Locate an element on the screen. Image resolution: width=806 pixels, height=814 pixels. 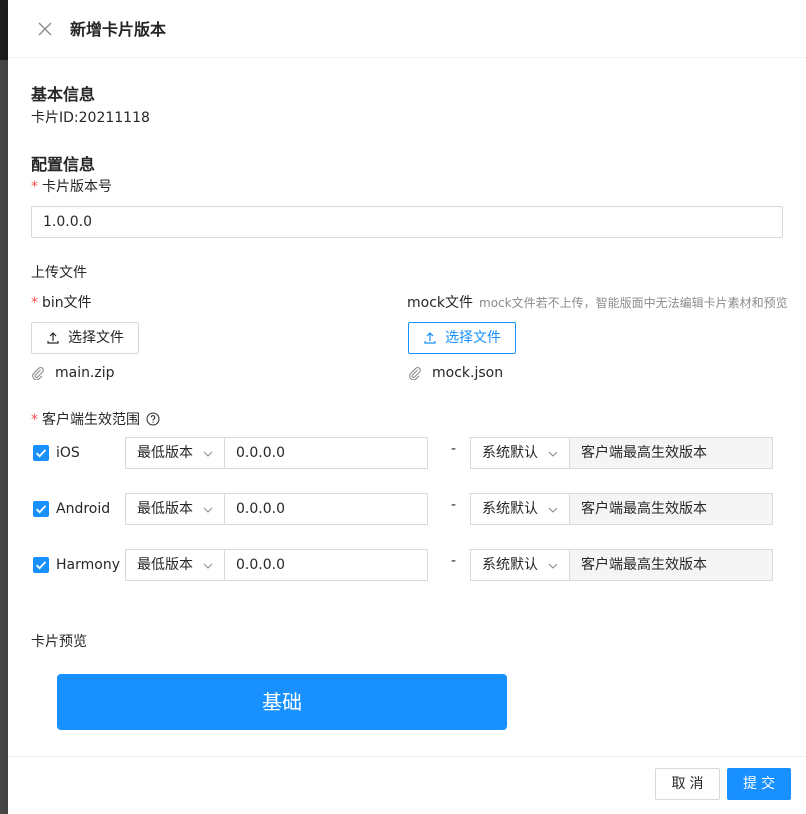
preview-basic-button: 基础 is located at coordinates (282, 702).